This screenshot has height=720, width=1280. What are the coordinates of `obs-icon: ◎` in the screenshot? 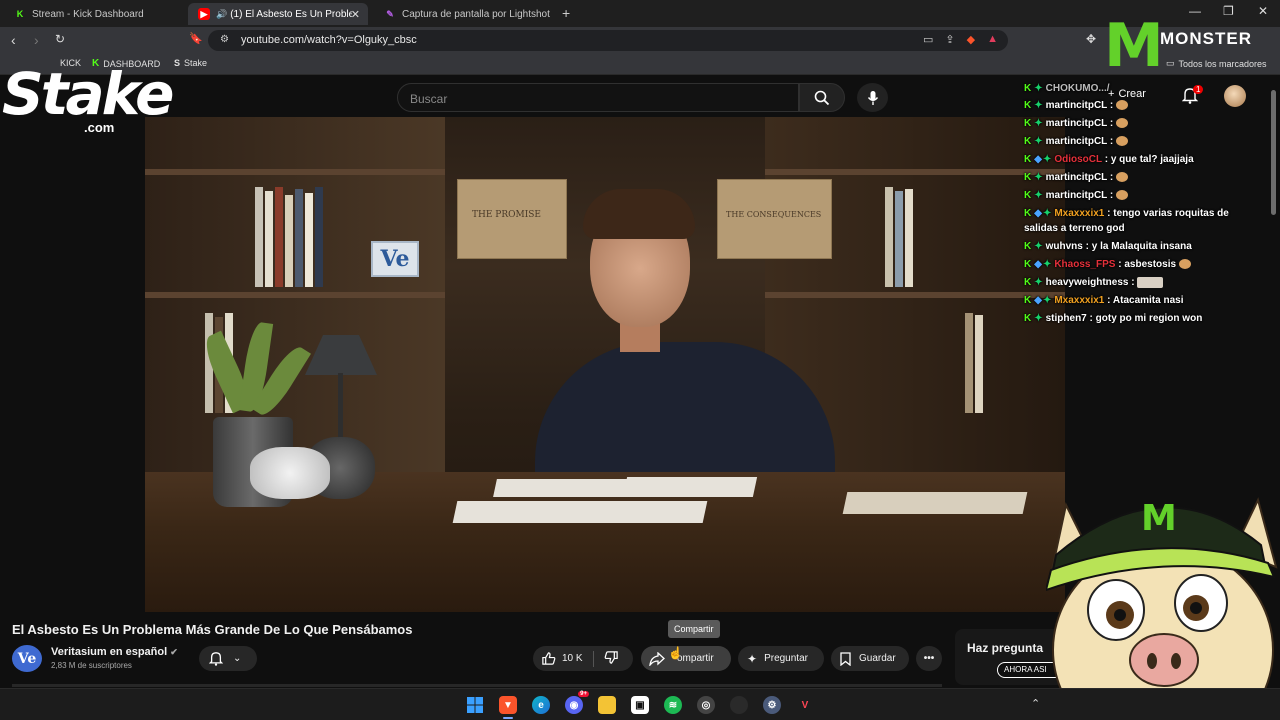 It's located at (706, 705).